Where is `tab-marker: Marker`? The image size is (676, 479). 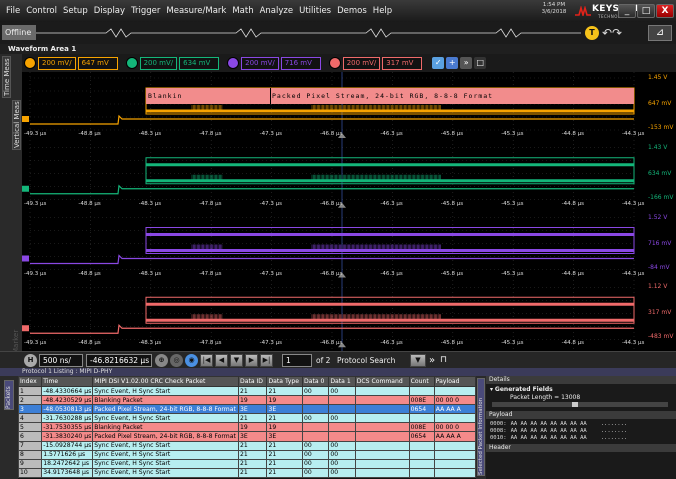
tab-marker: Marker is located at coordinates (16, 314).